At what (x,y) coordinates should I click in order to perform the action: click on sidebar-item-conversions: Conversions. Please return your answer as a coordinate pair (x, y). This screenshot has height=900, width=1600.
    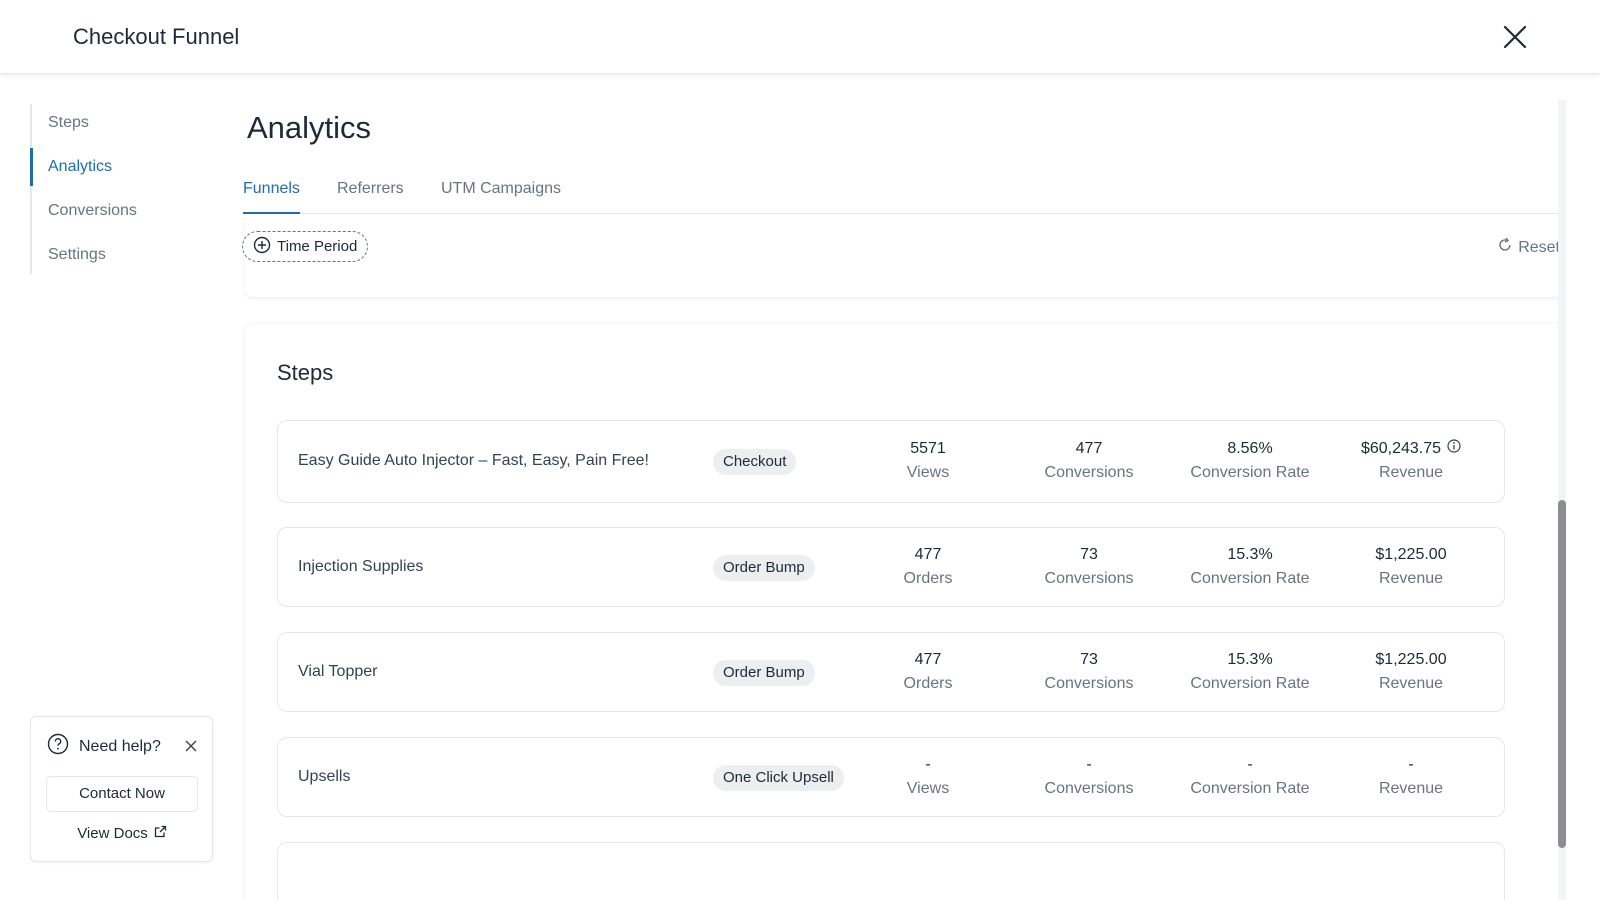
    Looking at the image, I should click on (126, 211).